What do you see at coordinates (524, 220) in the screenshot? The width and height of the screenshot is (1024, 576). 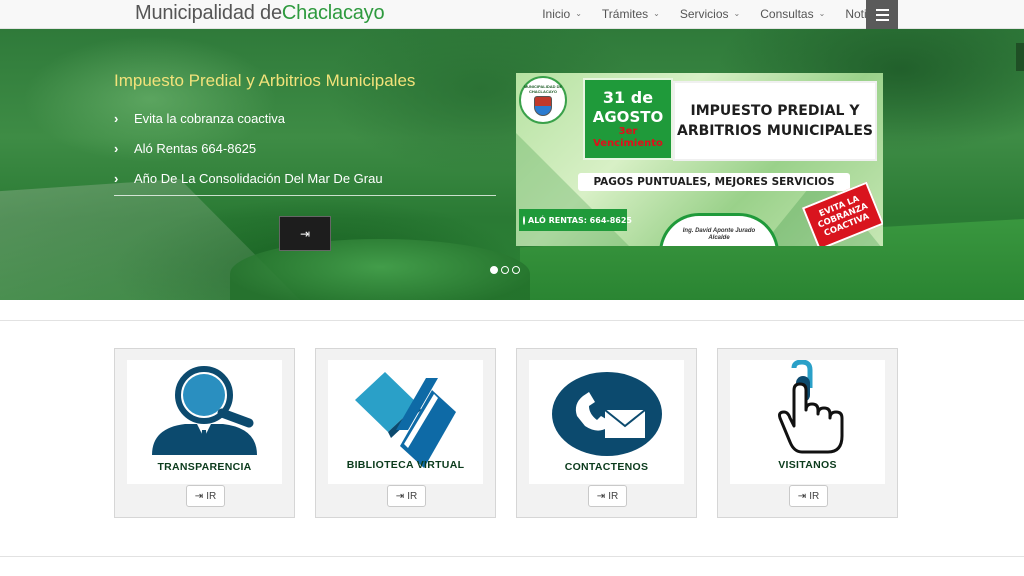 I see `whatsapp-icon` at bounding box center [524, 220].